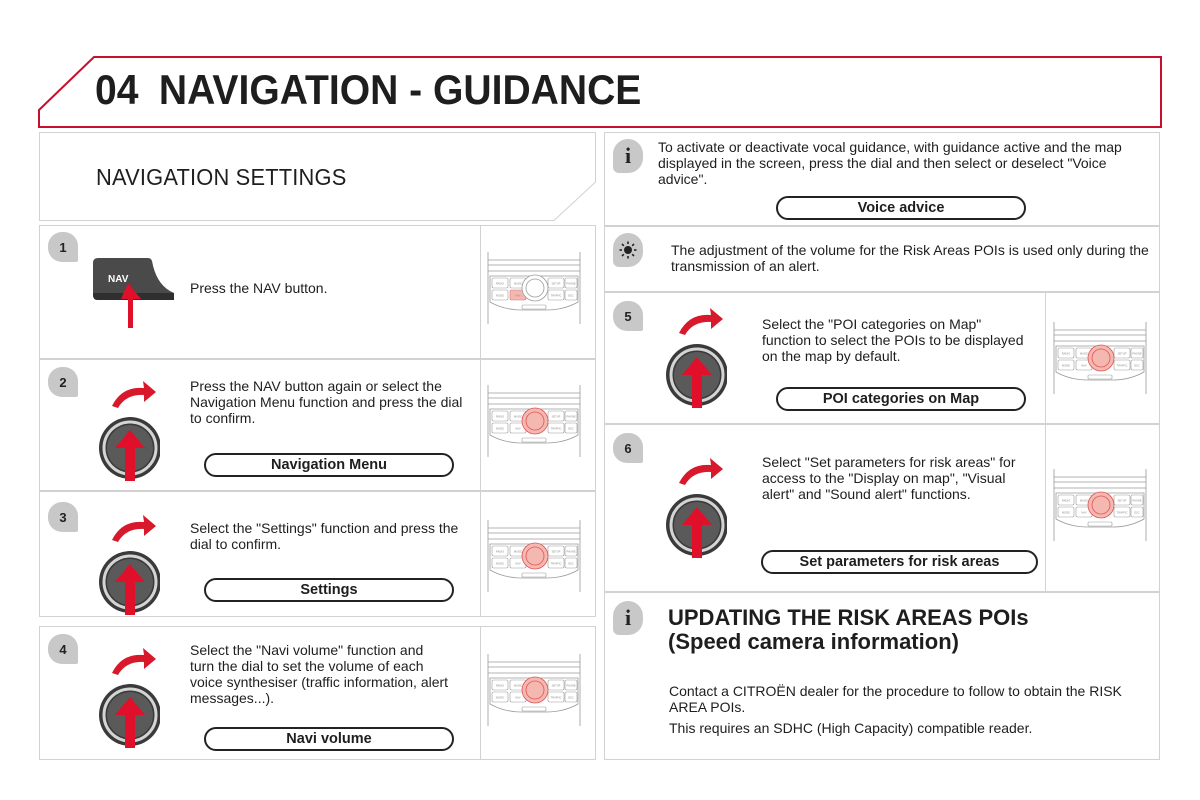  Describe the element at coordinates (848, 617) in the screenshot. I see `updating-title-line-1: UPDATING THE RISK AREAS POIs` at that location.